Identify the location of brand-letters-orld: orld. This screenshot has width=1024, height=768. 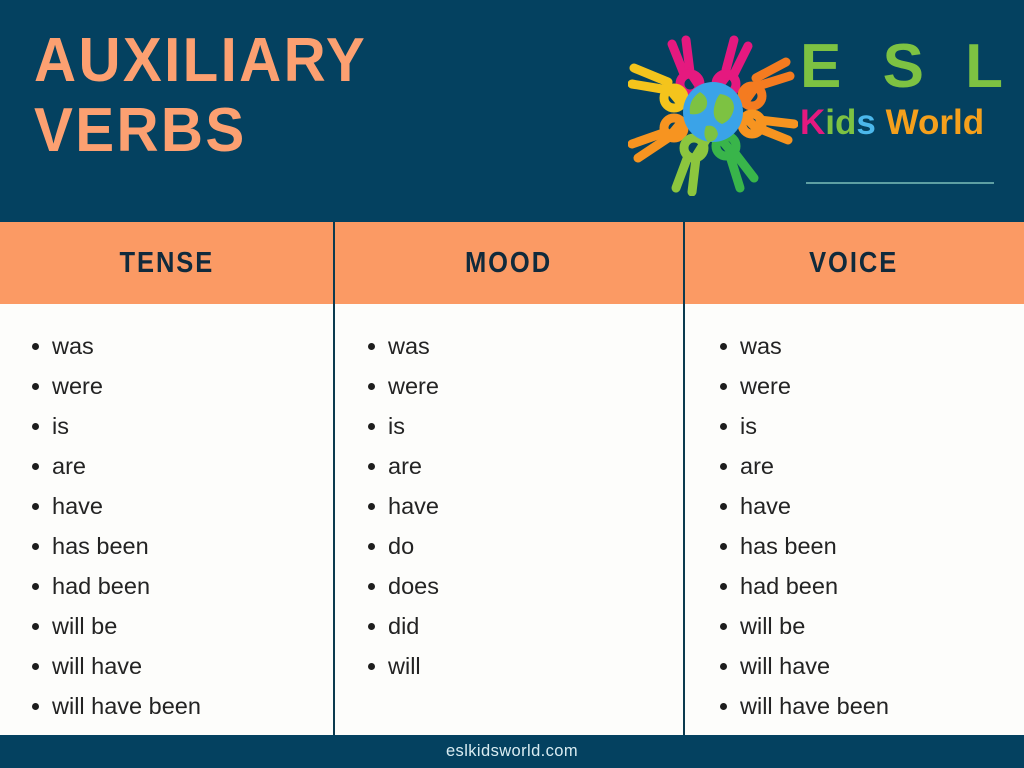
(951, 122).